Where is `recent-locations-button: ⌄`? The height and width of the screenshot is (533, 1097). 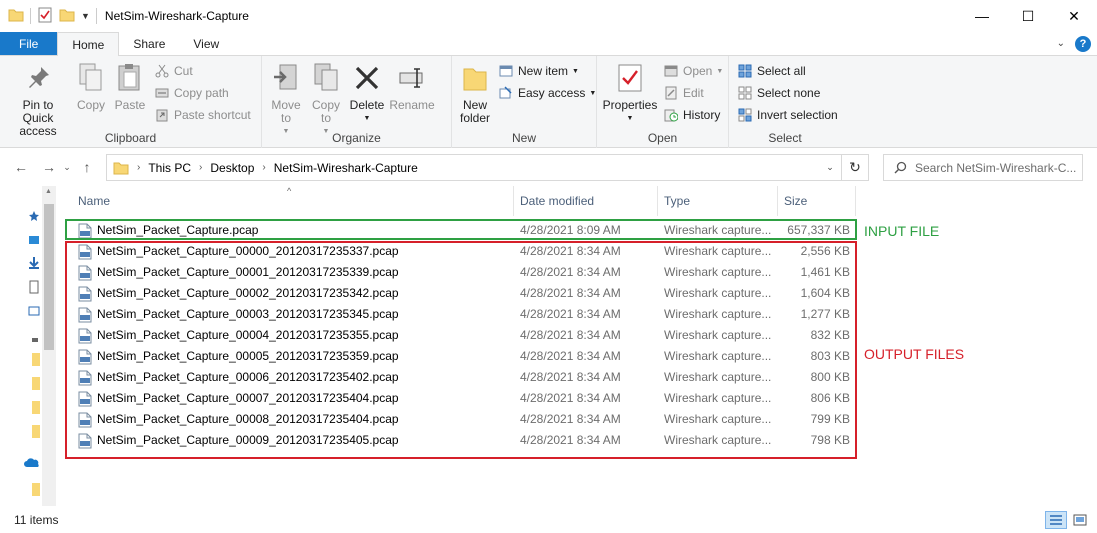
recent-locations-button: ⌄ is located at coordinates (67, 167).